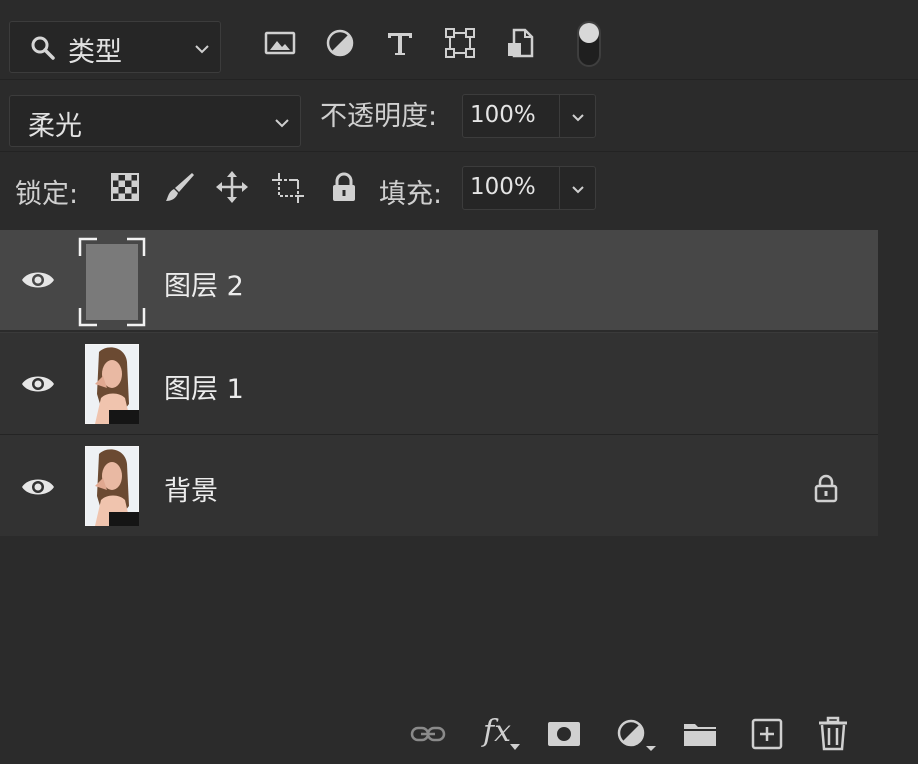 The width and height of the screenshot is (918, 764). What do you see at coordinates (43, 48) in the screenshot?
I see `search-icon` at bounding box center [43, 48].